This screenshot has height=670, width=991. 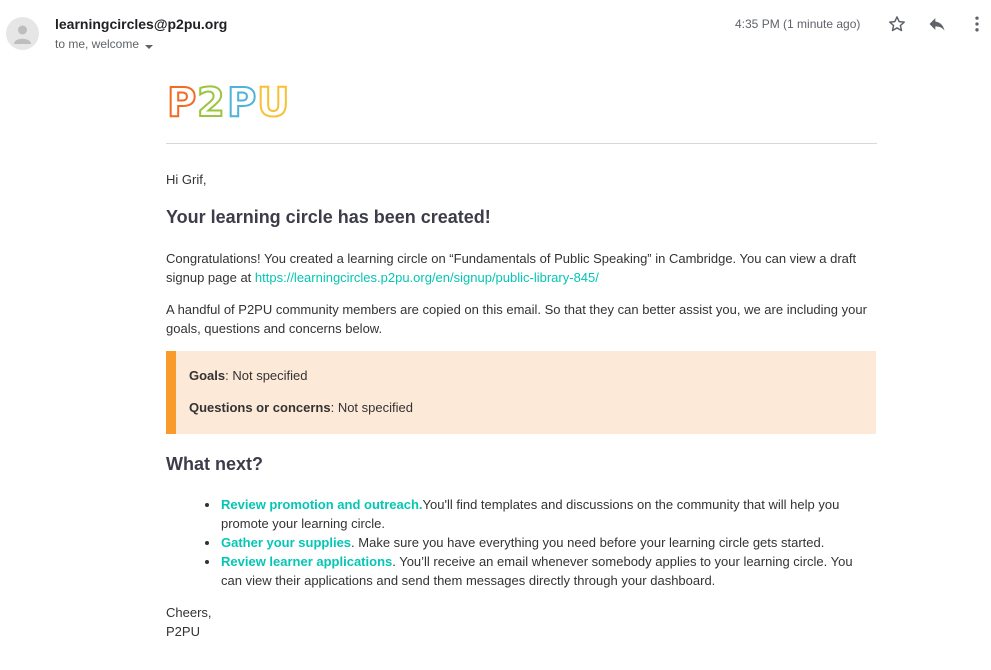 I want to click on review-applications-link: Review learner applications, so click(x=306, y=561).